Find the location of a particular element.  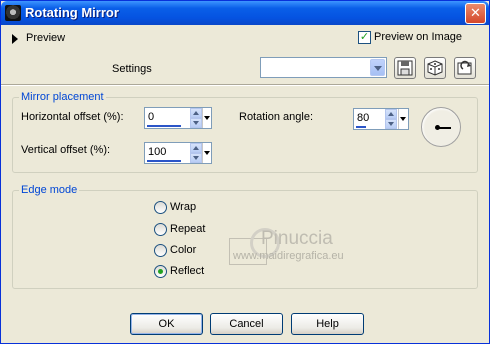

vertical-offset-value: 100 is located at coordinates (157, 152).